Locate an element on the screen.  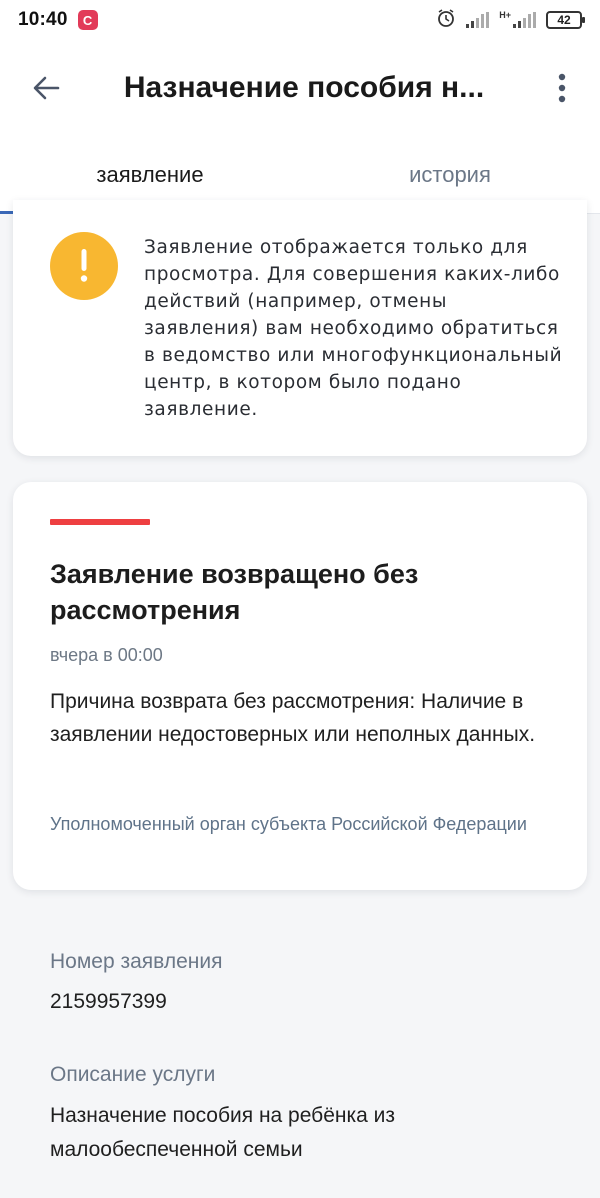
back-button is located at coordinates (46, 88).